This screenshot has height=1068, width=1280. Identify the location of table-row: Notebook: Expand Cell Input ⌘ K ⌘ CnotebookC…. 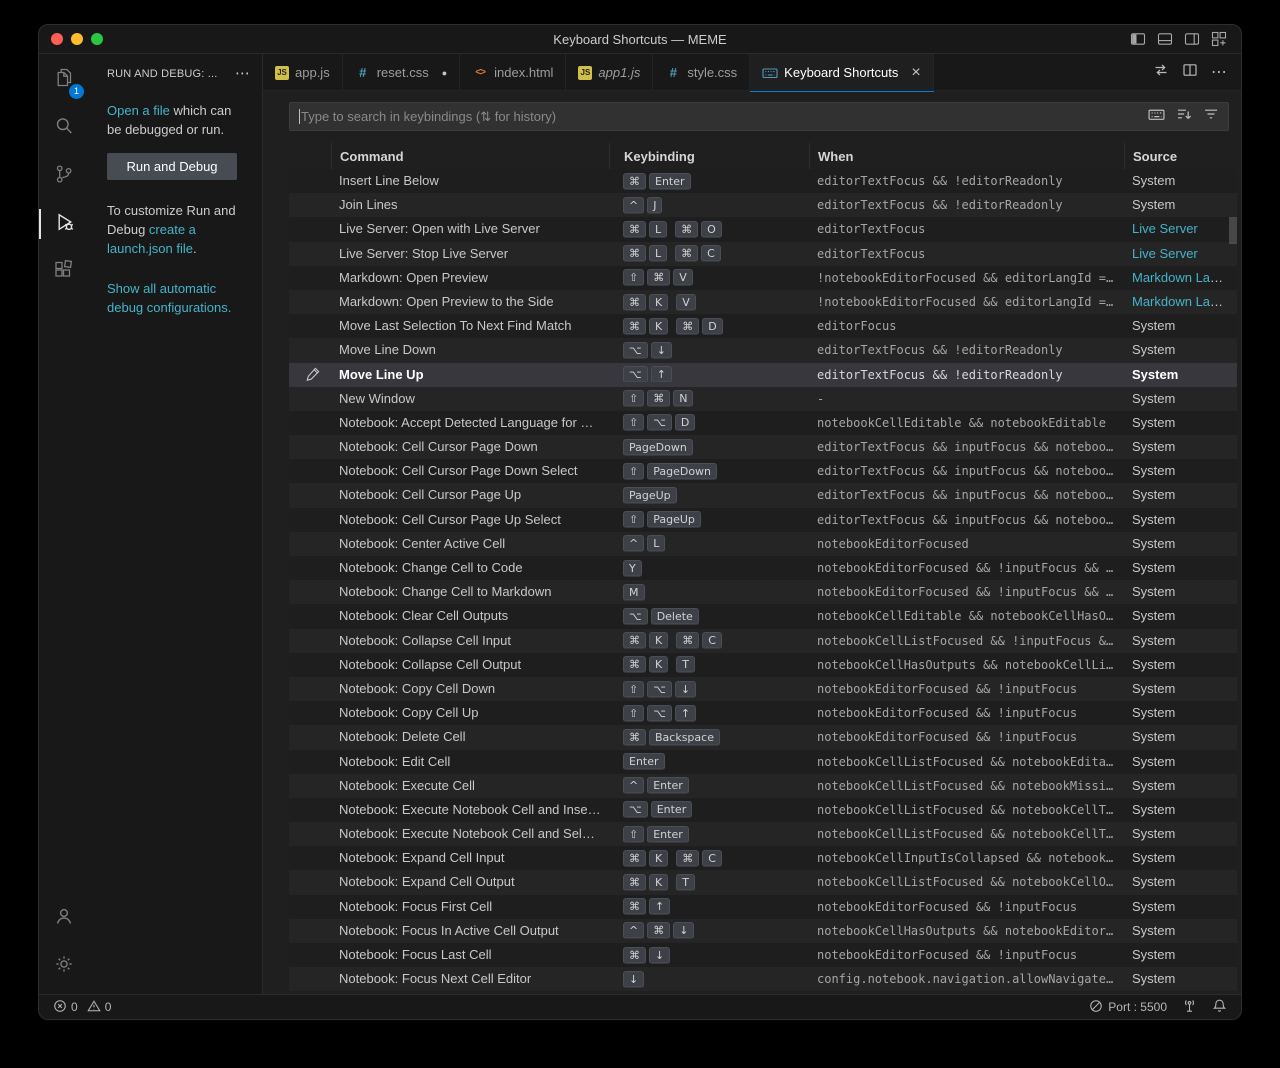
(763, 858).